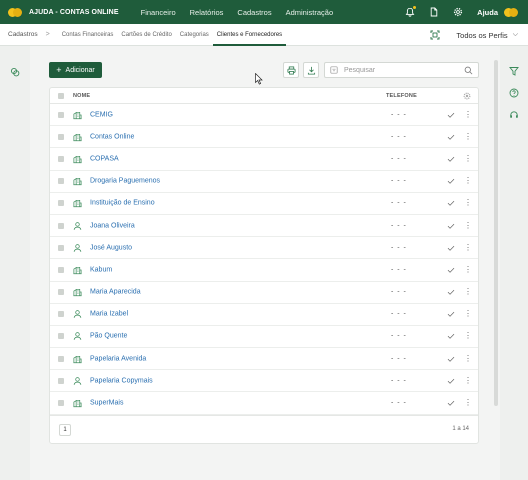 This screenshot has width=528, height=480. Describe the element at coordinates (158, 12) in the screenshot. I see `nav-item-financeiro: Financeiro` at that location.